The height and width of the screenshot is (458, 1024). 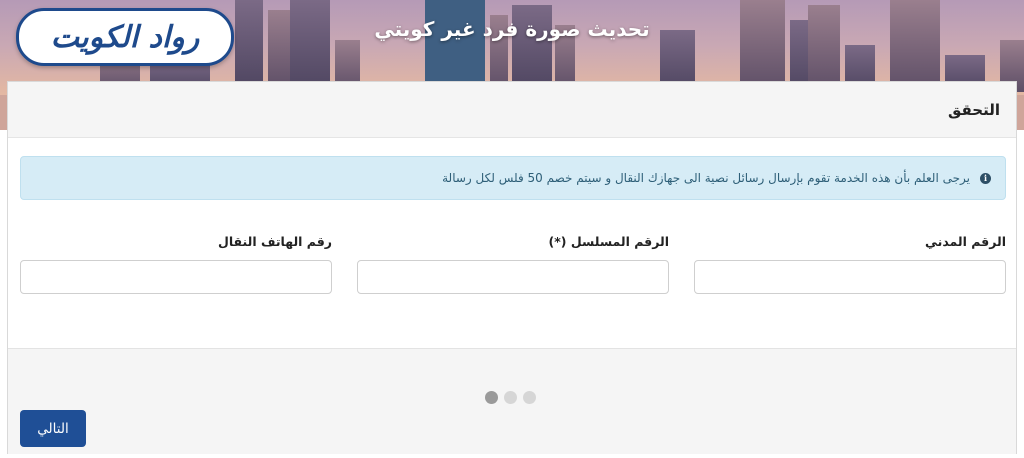 I want to click on serial-number-input, so click(x=513, y=277).